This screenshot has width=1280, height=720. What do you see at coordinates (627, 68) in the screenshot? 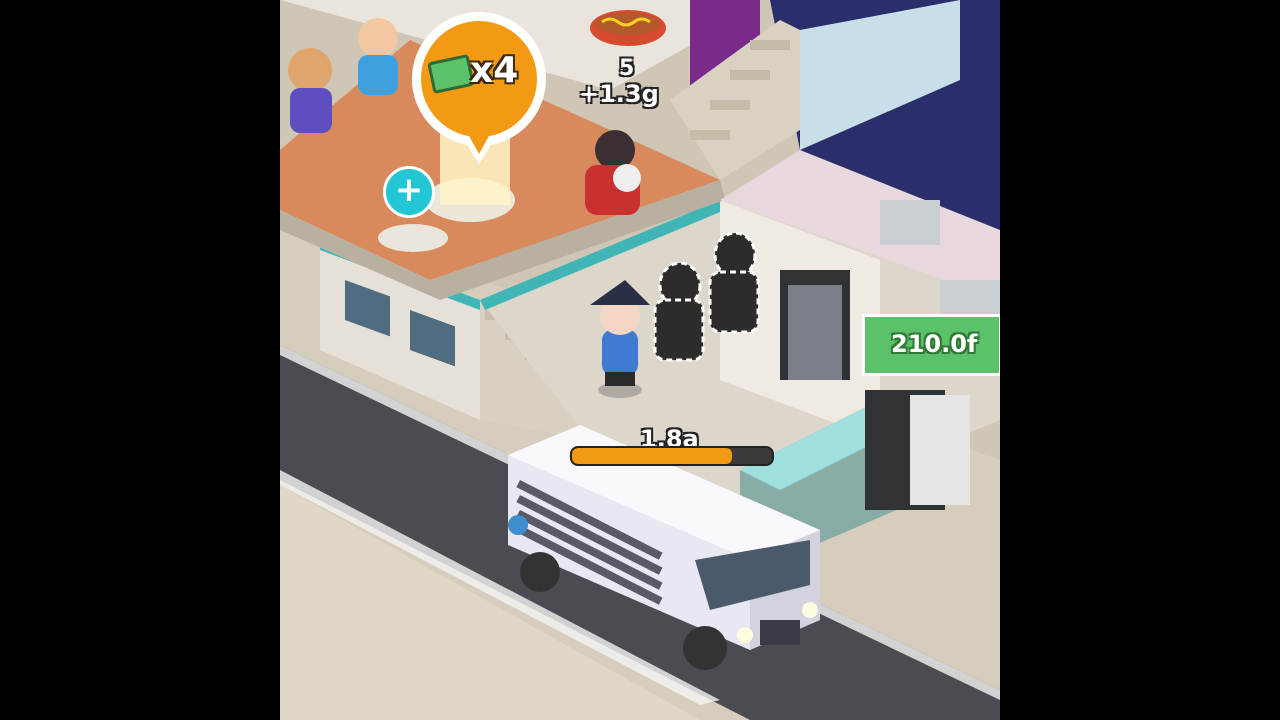
I see `floating-count: 5` at bounding box center [627, 68].